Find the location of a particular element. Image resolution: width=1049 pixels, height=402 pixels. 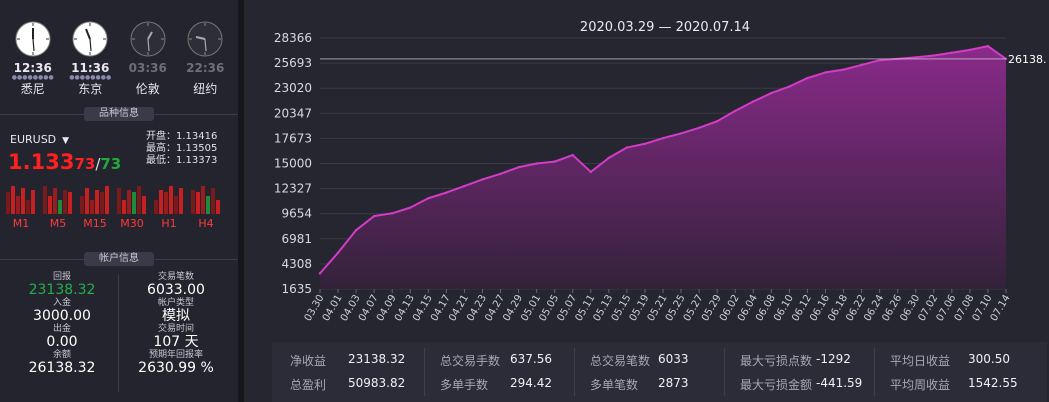

return-label: 回报 is located at coordinates (61, 277).